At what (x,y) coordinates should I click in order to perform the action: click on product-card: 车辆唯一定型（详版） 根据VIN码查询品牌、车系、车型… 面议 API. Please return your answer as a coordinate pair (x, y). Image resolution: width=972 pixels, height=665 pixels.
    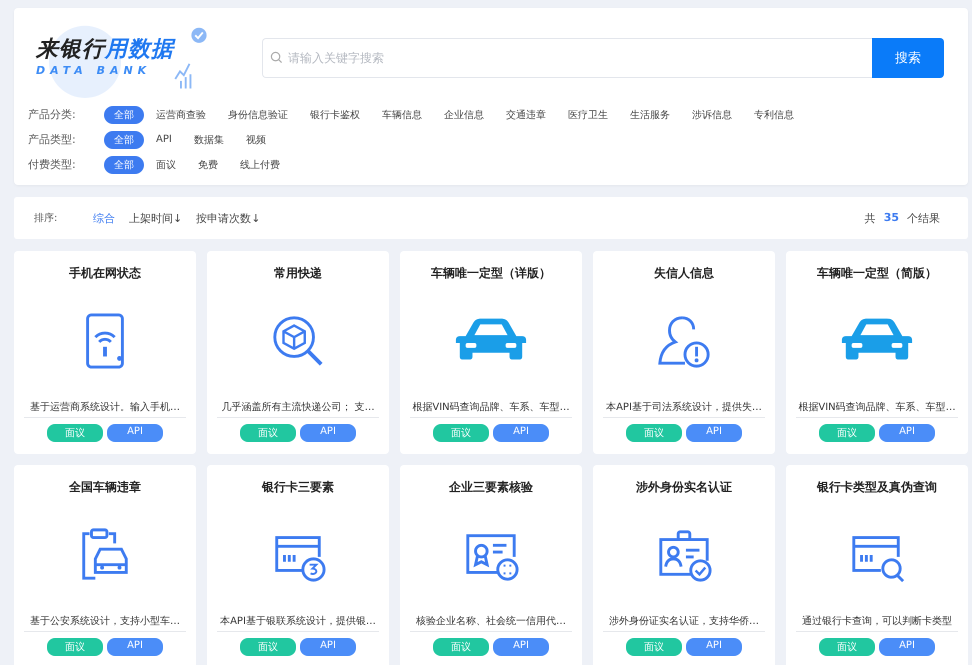
    Looking at the image, I should click on (491, 352).